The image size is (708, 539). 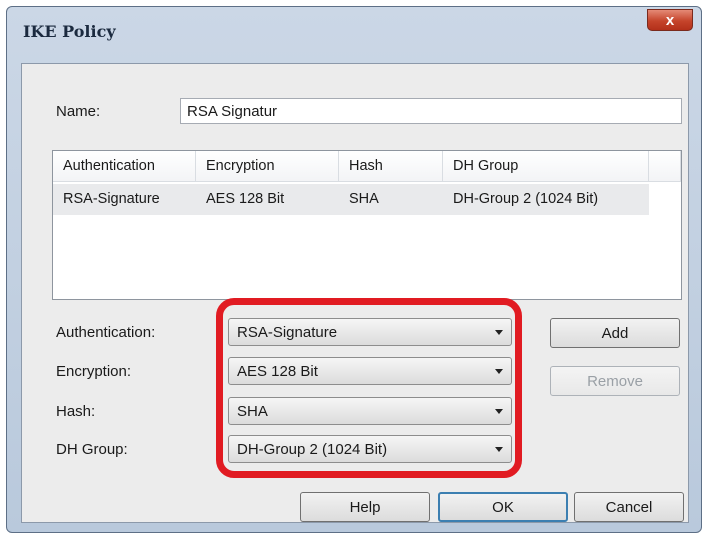 What do you see at coordinates (267, 166) in the screenshot?
I see `column-header-encryption: Encryption` at bounding box center [267, 166].